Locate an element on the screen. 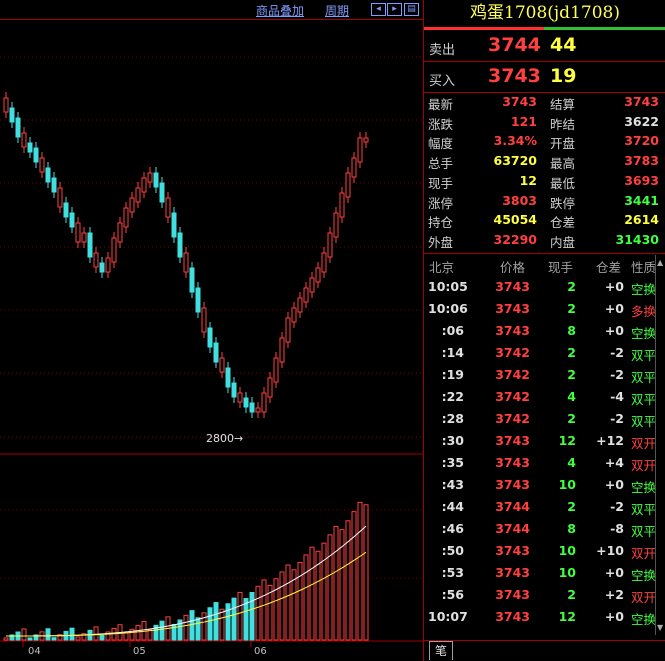  low-marker-label: 2800→ is located at coordinates (224, 438).